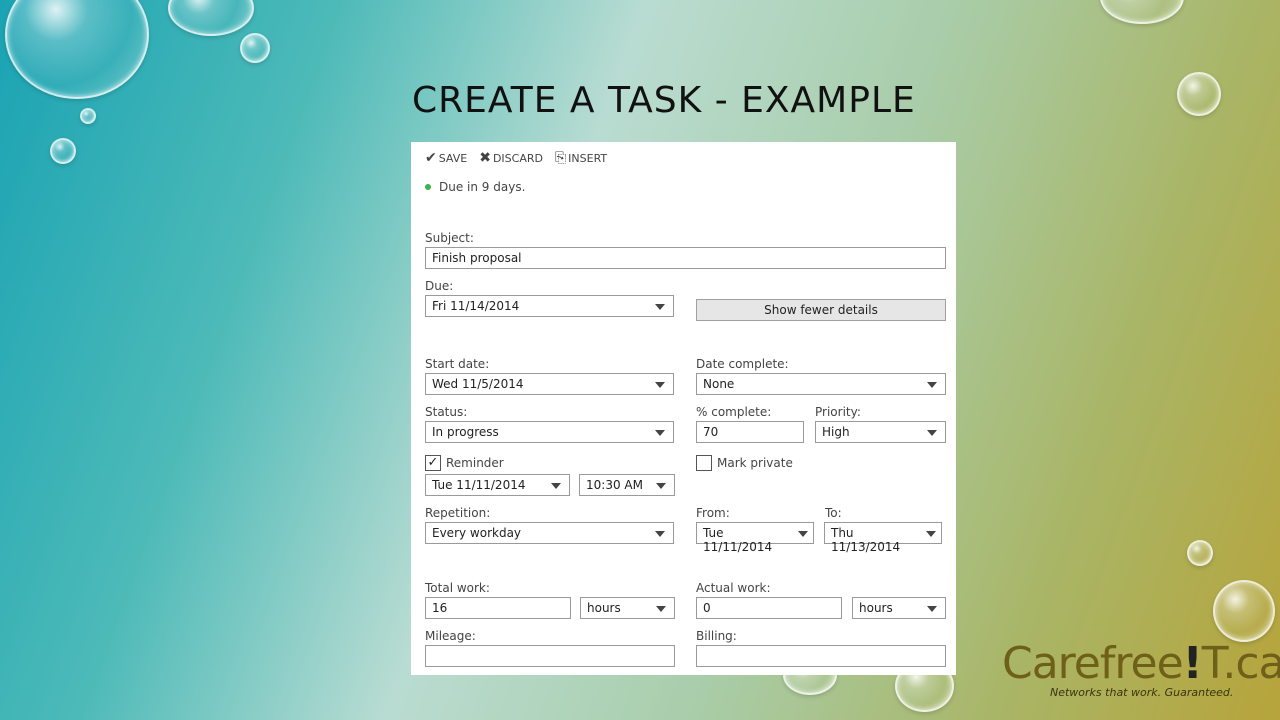 The width and height of the screenshot is (1280, 720). I want to click on percent-complete-input: 70, so click(750, 432).